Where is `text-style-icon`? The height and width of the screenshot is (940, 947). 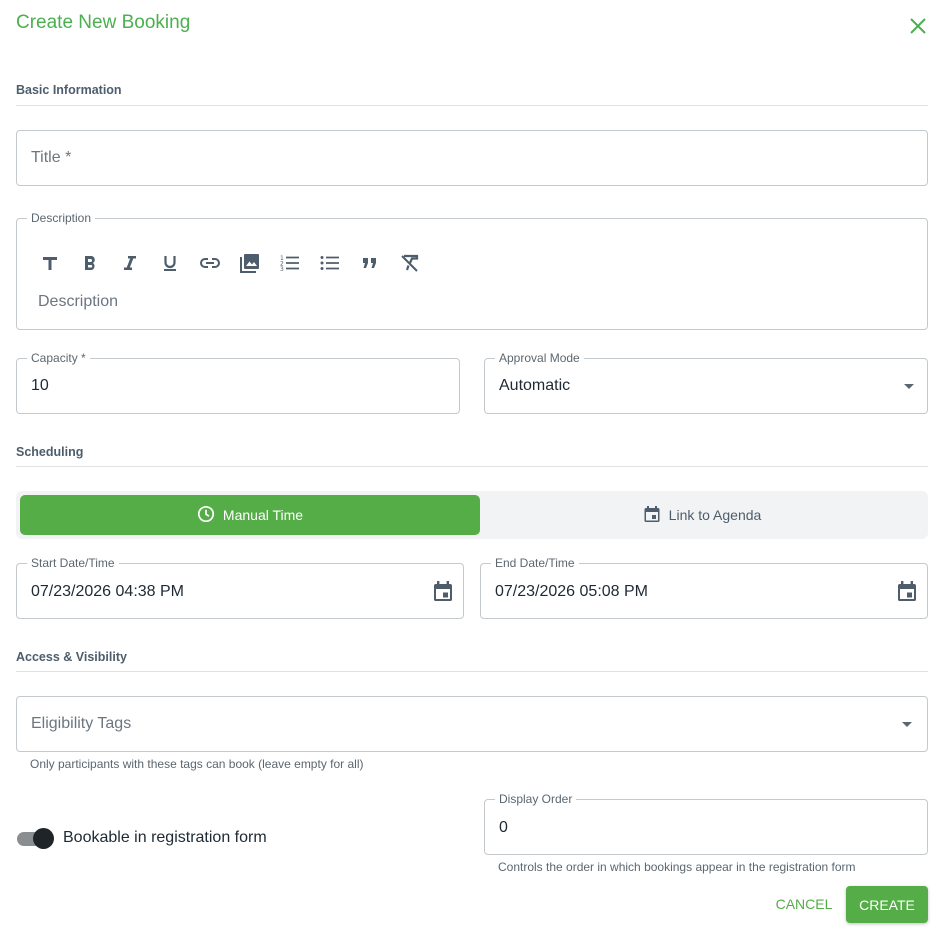 text-style-icon is located at coordinates (50, 263).